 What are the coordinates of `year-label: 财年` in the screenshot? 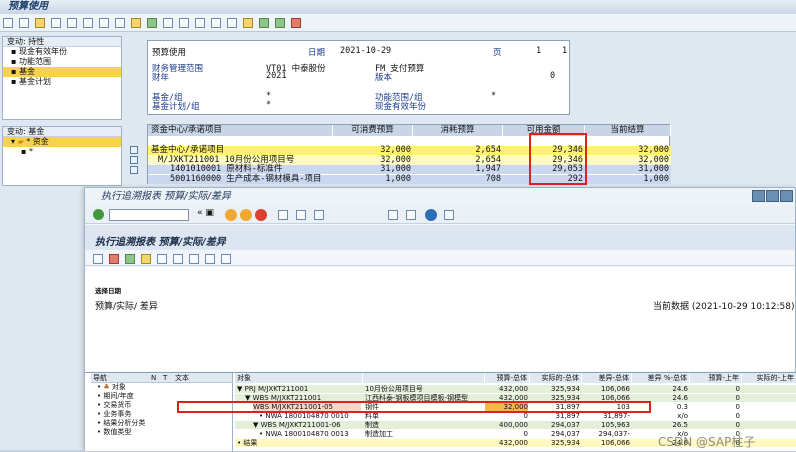 It's located at (161, 78).